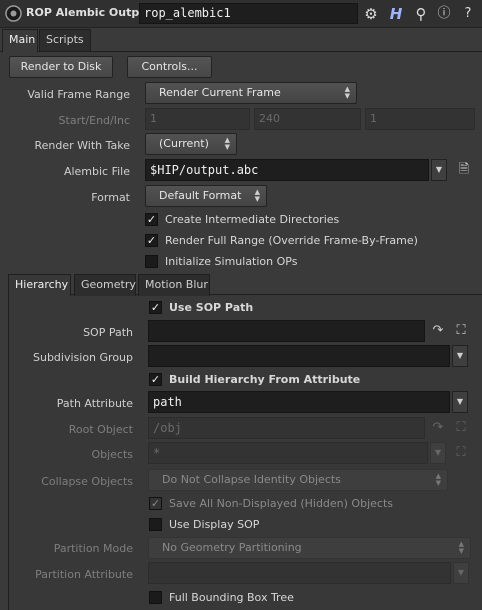  Describe the element at coordinates (110, 197) in the screenshot. I see `format-label: Format` at that location.